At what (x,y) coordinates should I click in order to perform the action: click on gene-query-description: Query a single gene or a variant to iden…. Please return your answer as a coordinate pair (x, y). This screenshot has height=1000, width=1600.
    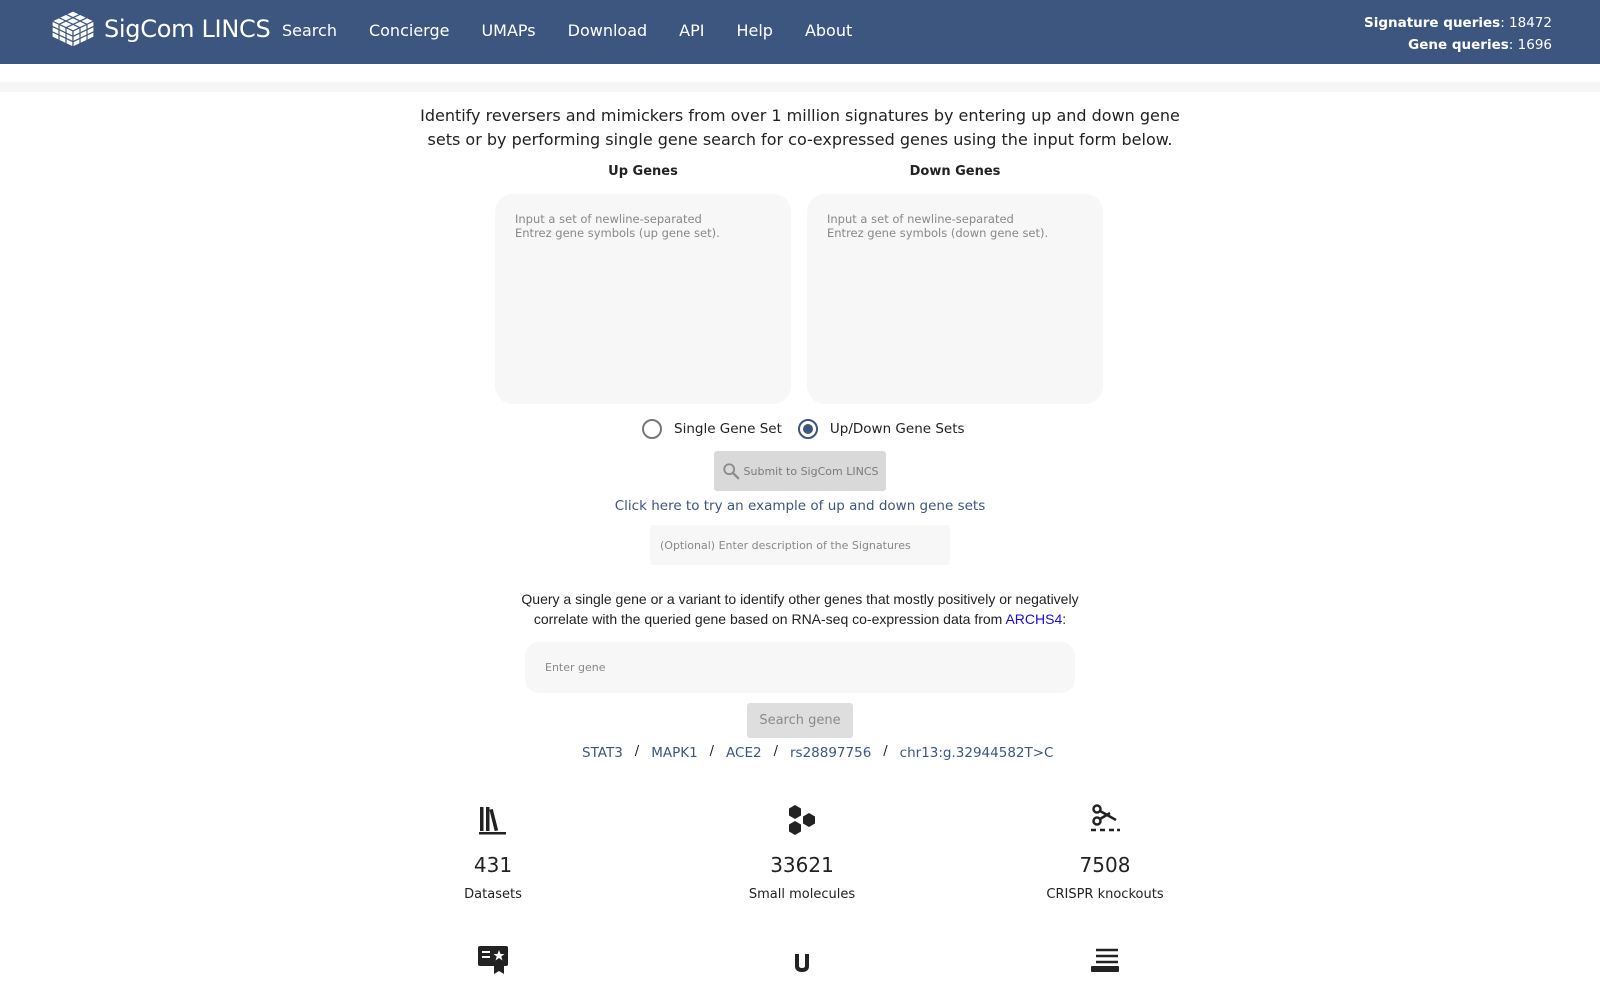
    Looking at the image, I should click on (800, 609).